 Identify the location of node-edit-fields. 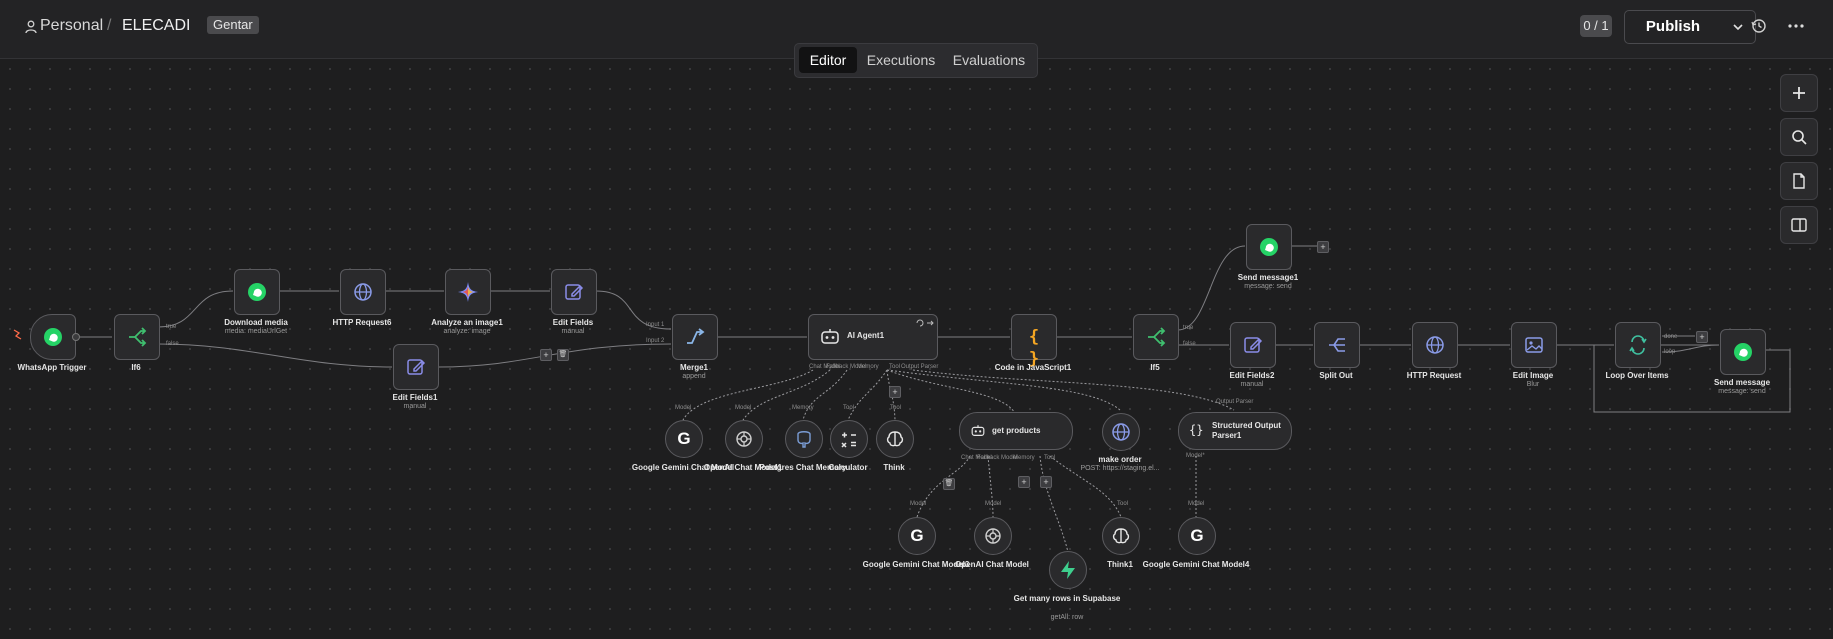
(574, 292).